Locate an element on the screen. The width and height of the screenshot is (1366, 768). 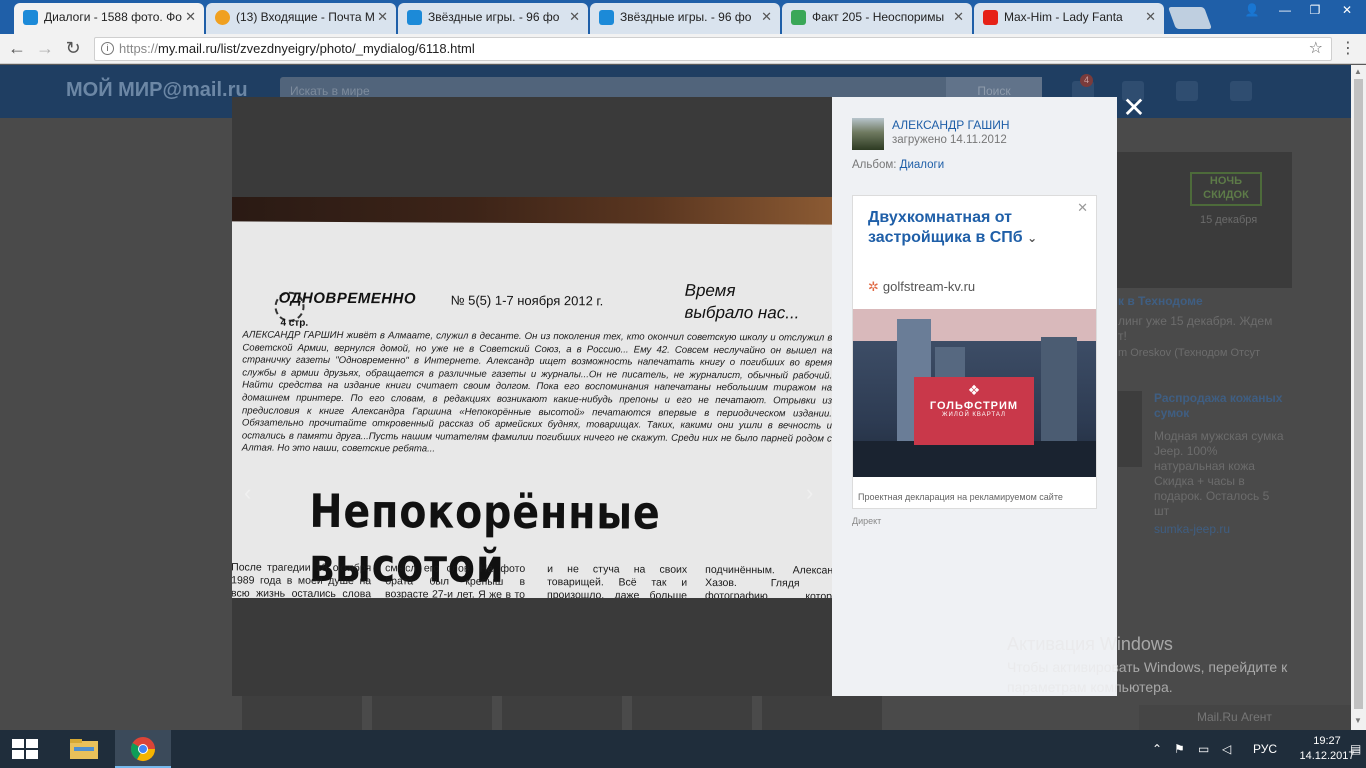
tab-youtube: Max-Him - Lady Fanta ✕ is located at coordinates (1069, 18).